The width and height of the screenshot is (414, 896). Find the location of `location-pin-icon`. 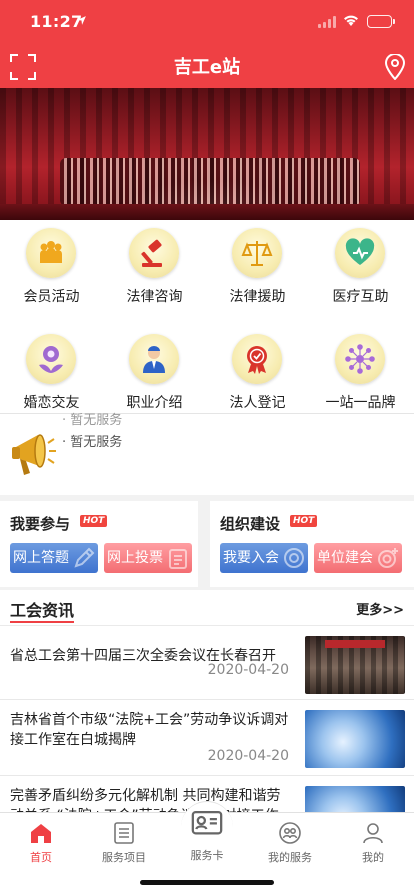

location-pin-icon is located at coordinates (395, 67).